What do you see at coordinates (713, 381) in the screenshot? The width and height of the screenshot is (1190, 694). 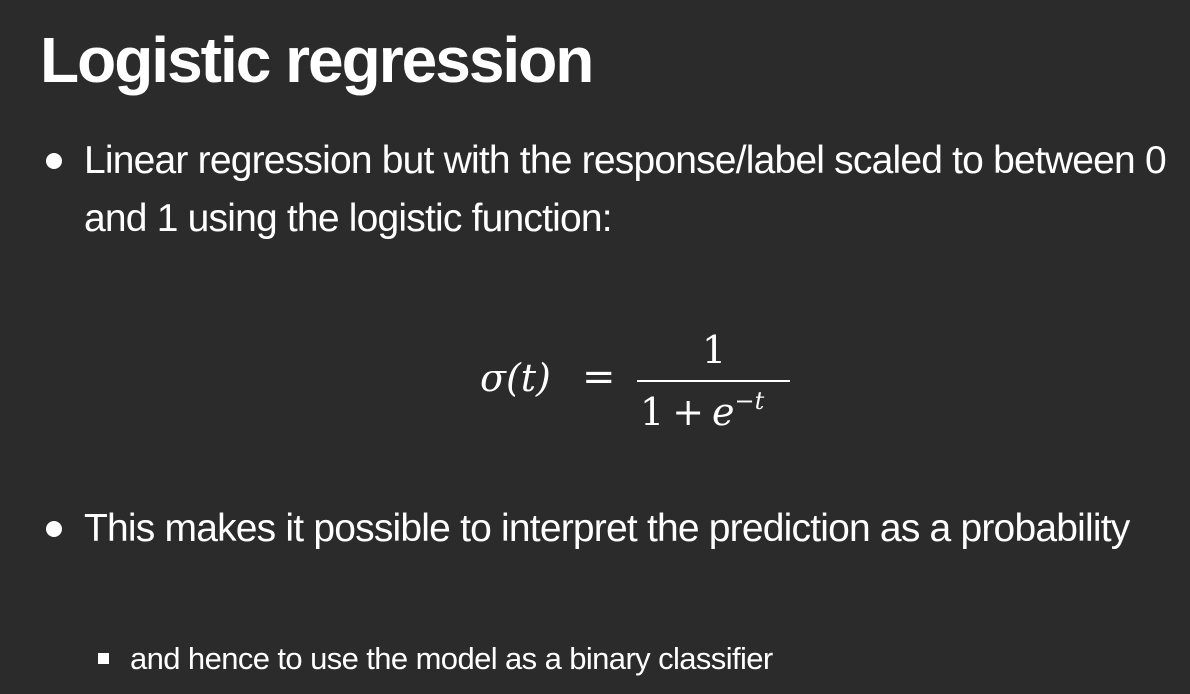 I see `fraction-bar` at bounding box center [713, 381].